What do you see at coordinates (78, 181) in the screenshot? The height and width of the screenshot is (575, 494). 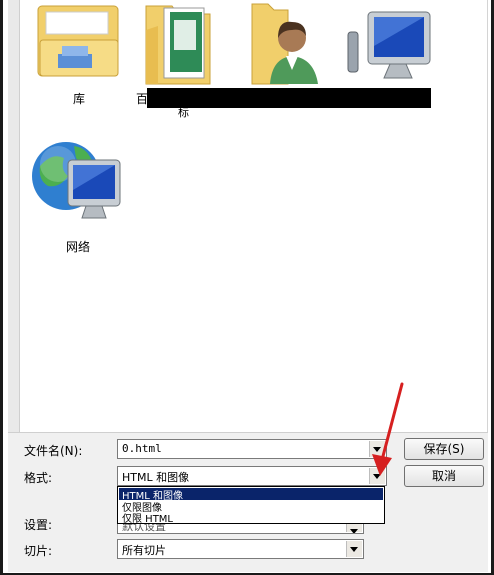 I see `network-icon` at bounding box center [78, 181].